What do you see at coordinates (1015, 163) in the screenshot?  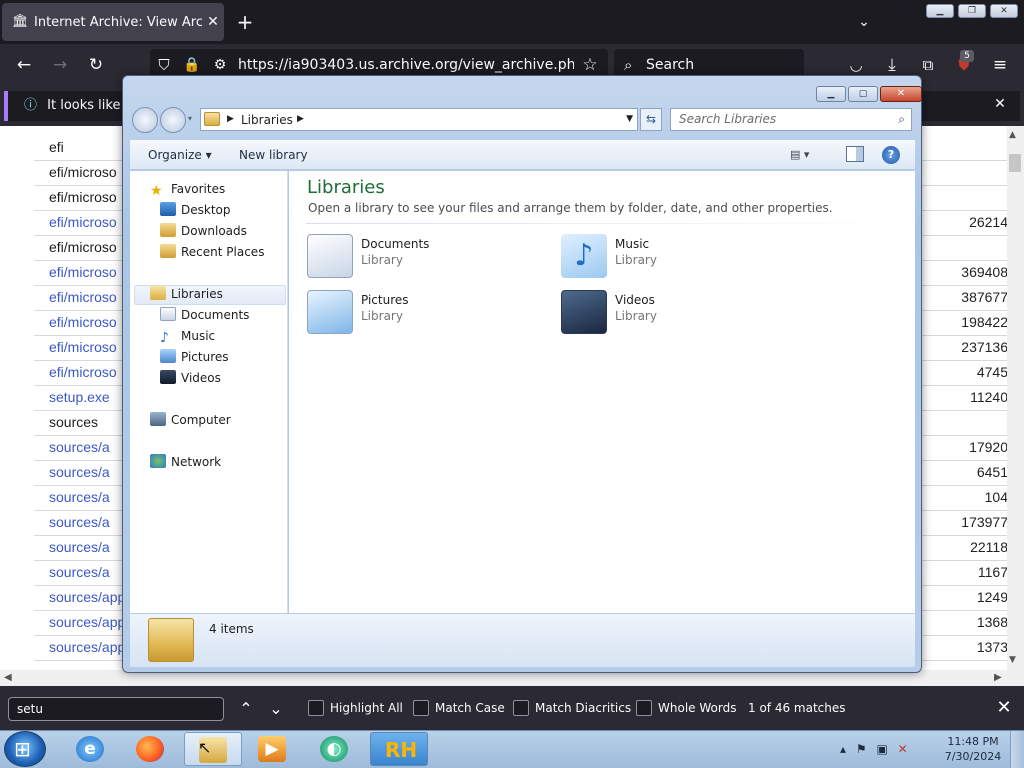 I see `vertical-scroll-thumb` at bounding box center [1015, 163].